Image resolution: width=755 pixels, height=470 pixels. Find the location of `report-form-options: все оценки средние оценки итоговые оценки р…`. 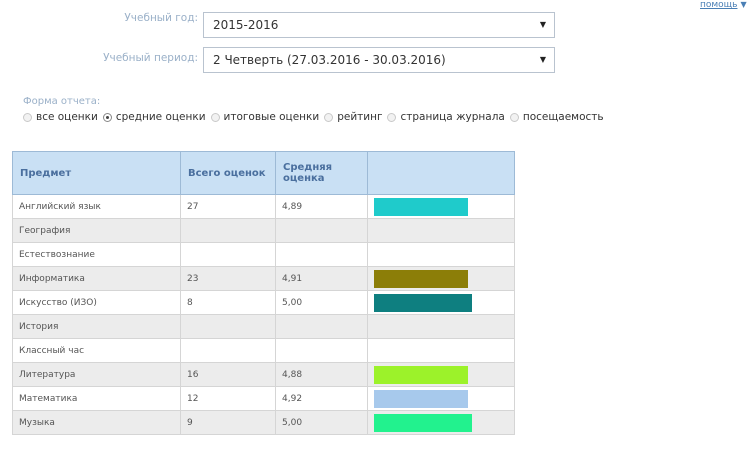

report-form-options: все оценки средние оценки итоговые оценки р… is located at coordinates (316, 117).